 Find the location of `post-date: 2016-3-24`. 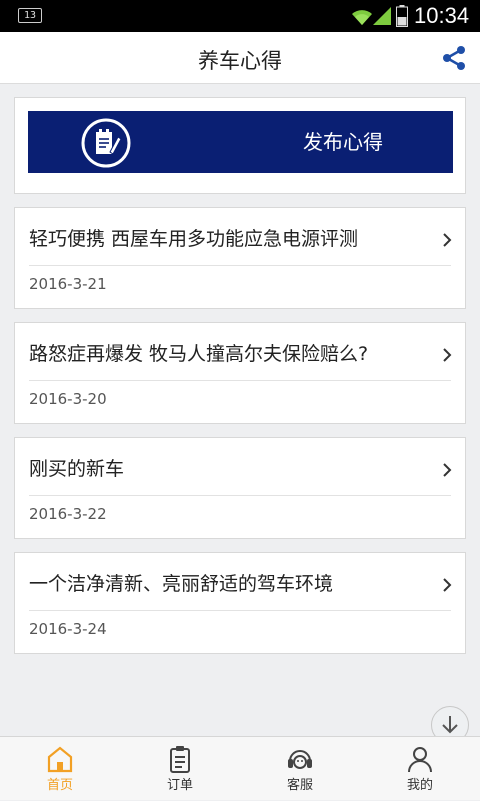

post-date: 2016-3-24 is located at coordinates (68, 629).